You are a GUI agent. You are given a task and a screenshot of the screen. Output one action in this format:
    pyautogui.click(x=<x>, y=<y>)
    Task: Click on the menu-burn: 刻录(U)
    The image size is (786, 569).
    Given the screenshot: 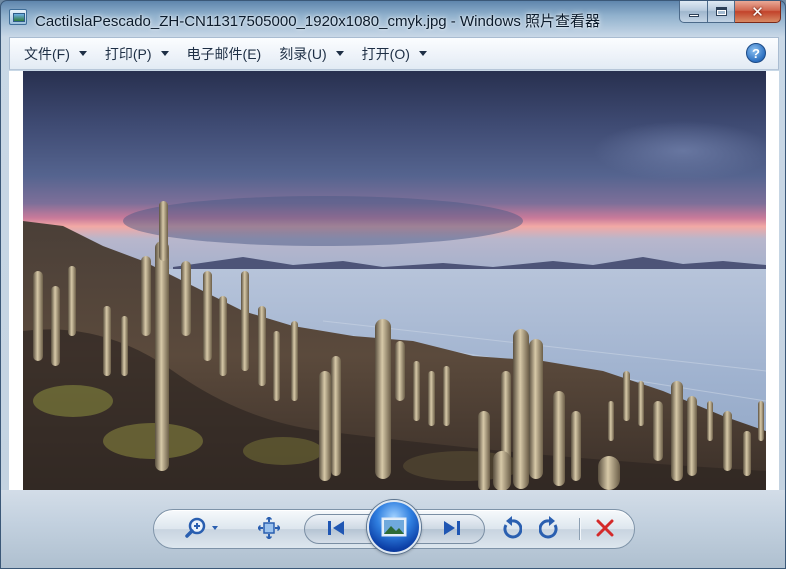 What is the action you would take?
    pyautogui.click(x=311, y=54)
    